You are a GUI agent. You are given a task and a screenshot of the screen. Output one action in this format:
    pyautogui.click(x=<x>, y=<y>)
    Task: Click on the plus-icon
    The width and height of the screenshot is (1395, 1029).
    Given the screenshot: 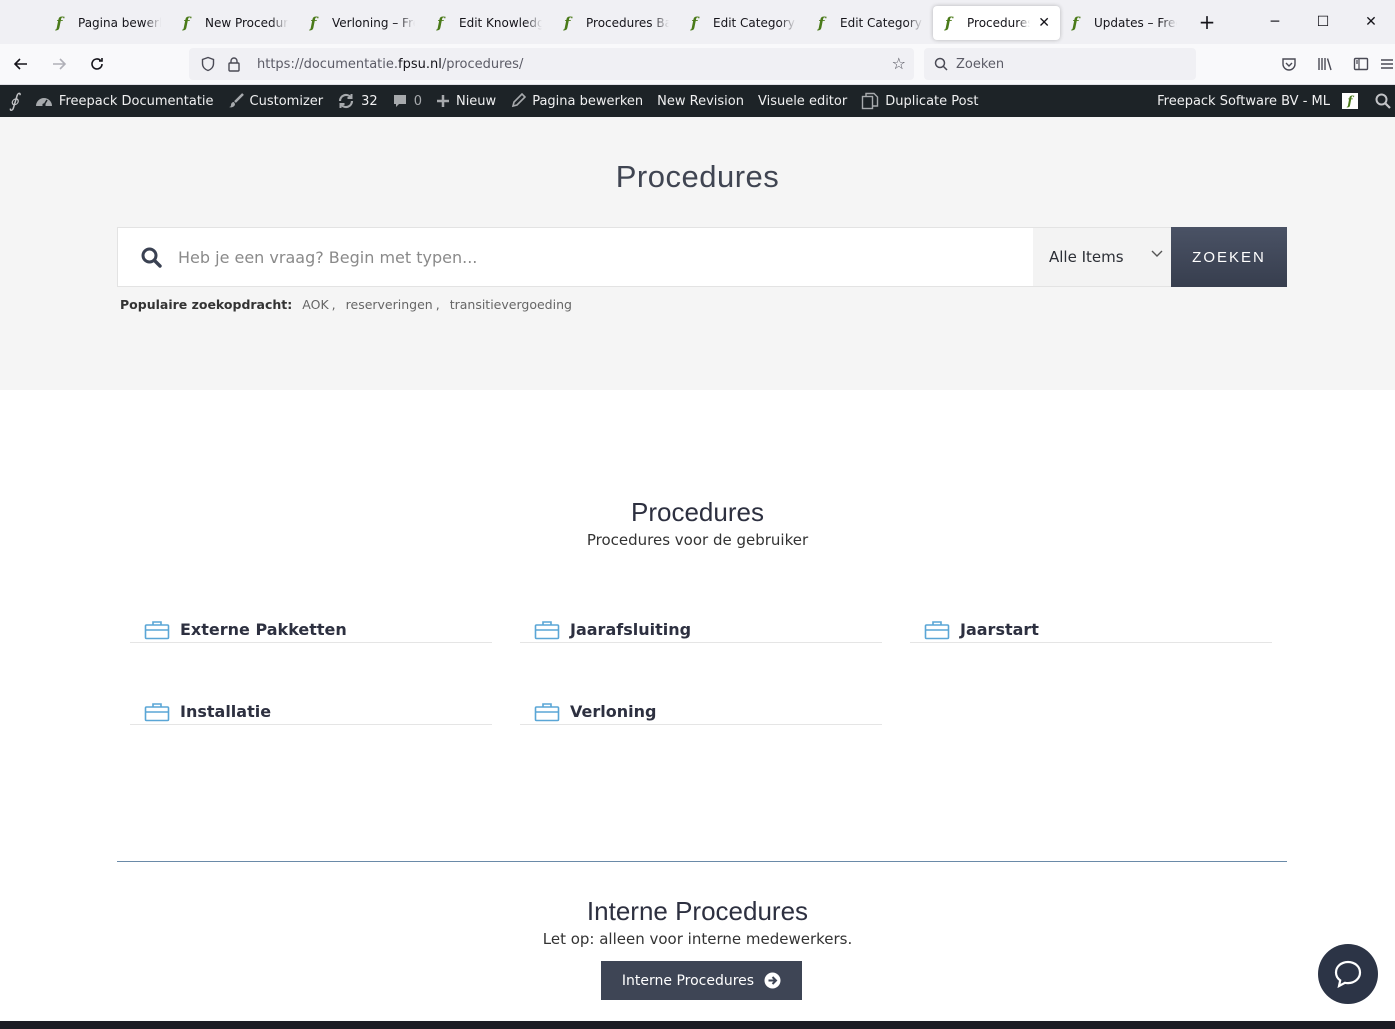 What is the action you would take?
    pyautogui.click(x=443, y=101)
    